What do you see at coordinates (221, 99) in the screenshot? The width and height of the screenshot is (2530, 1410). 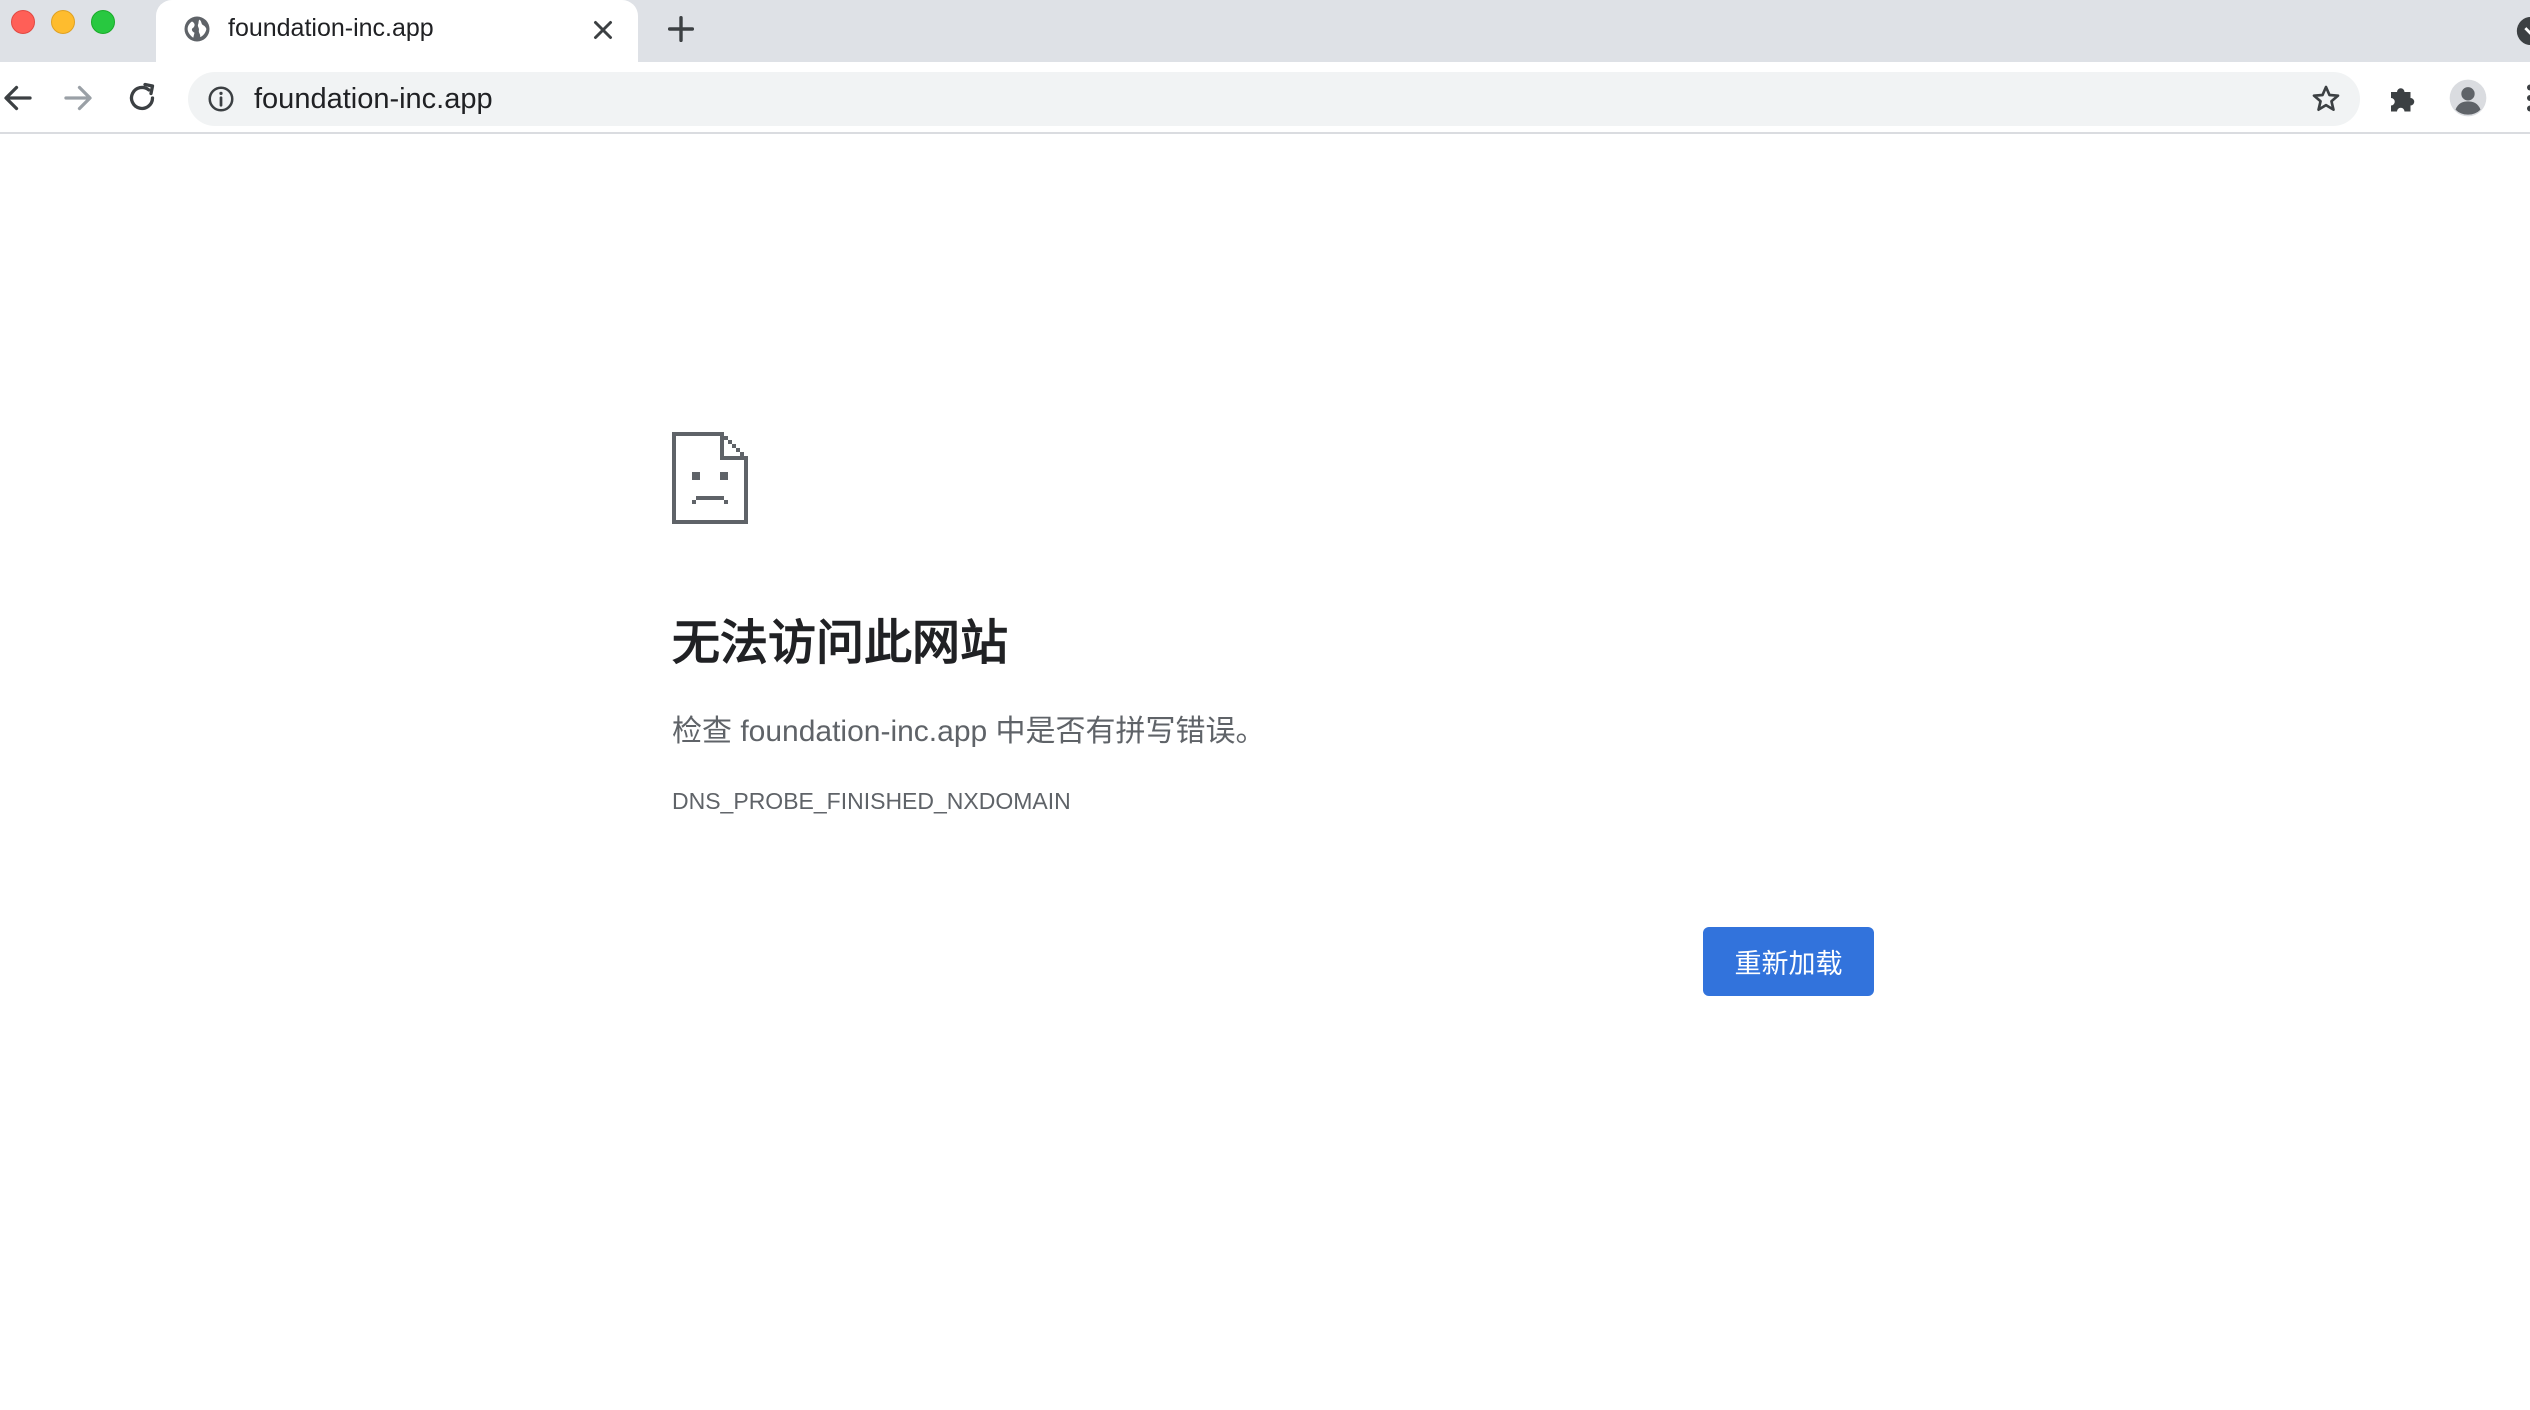 I see `info-icon` at bounding box center [221, 99].